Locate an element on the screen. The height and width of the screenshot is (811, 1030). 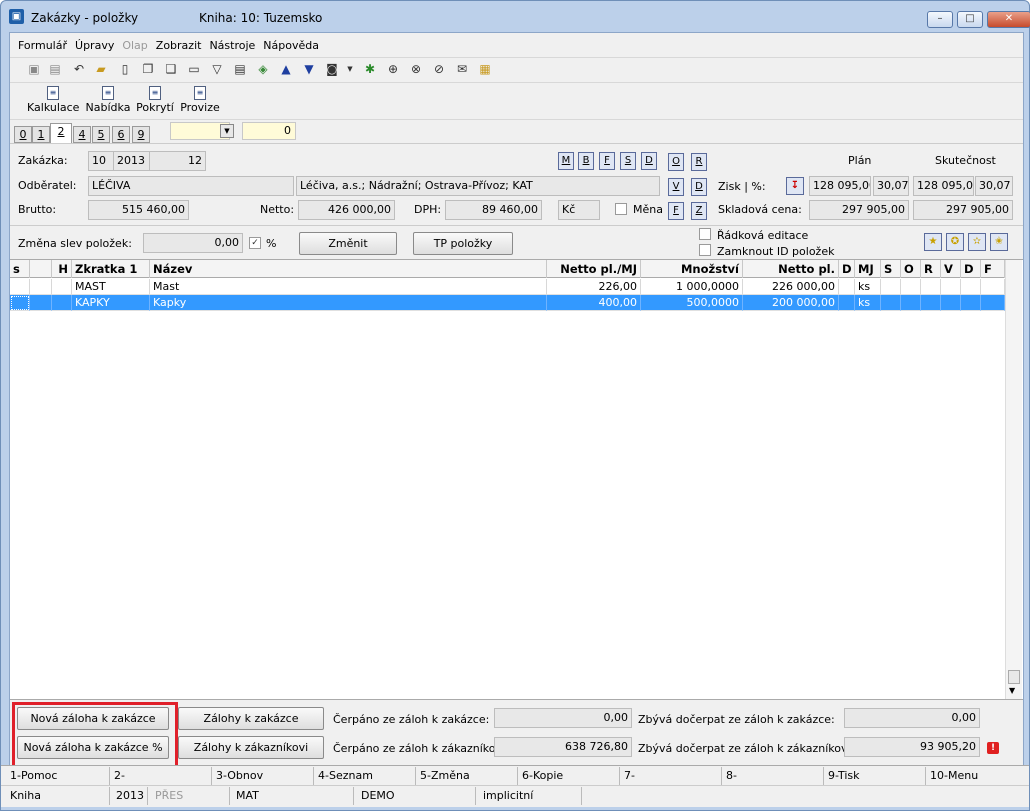
skut-zisk-field: 128 095,00 is located at coordinates (943, 186).